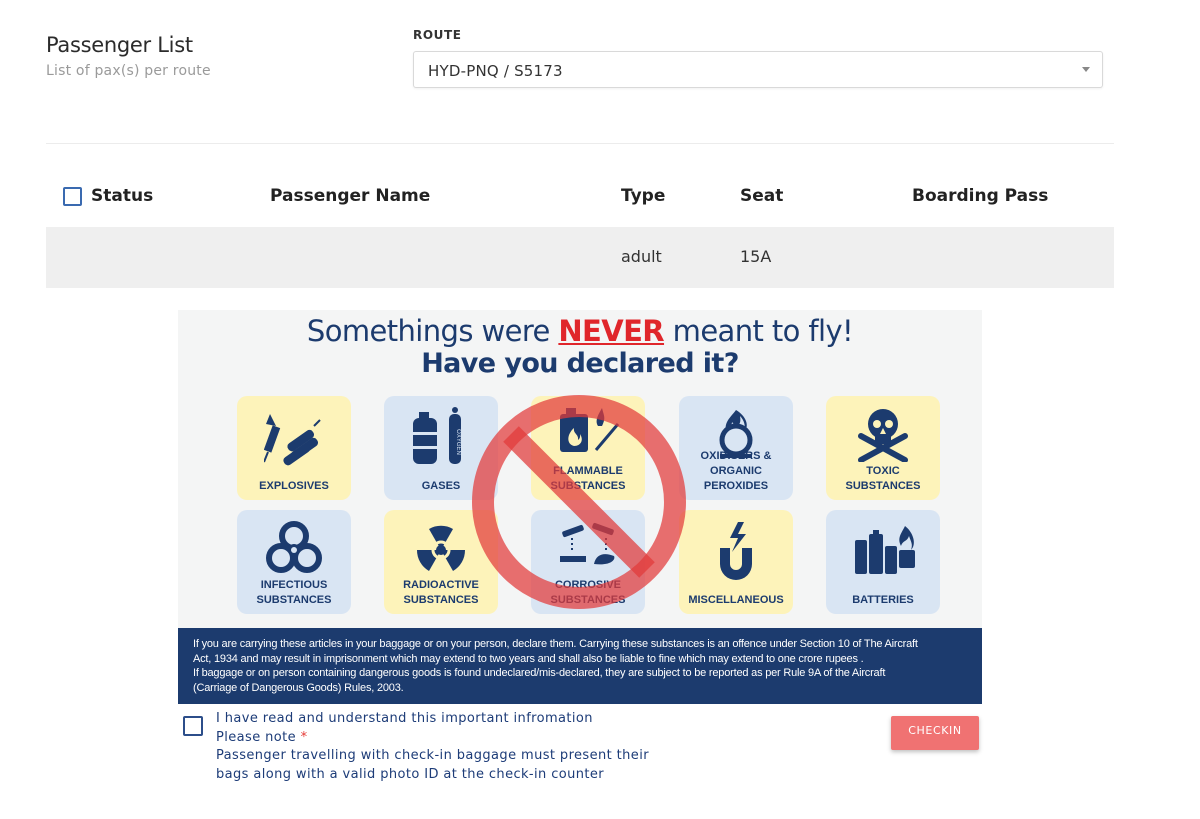 Image resolution: width=1200 pixels, height=819 pixels. I want to click on acknowledge-checkbox, so click(193, 726).